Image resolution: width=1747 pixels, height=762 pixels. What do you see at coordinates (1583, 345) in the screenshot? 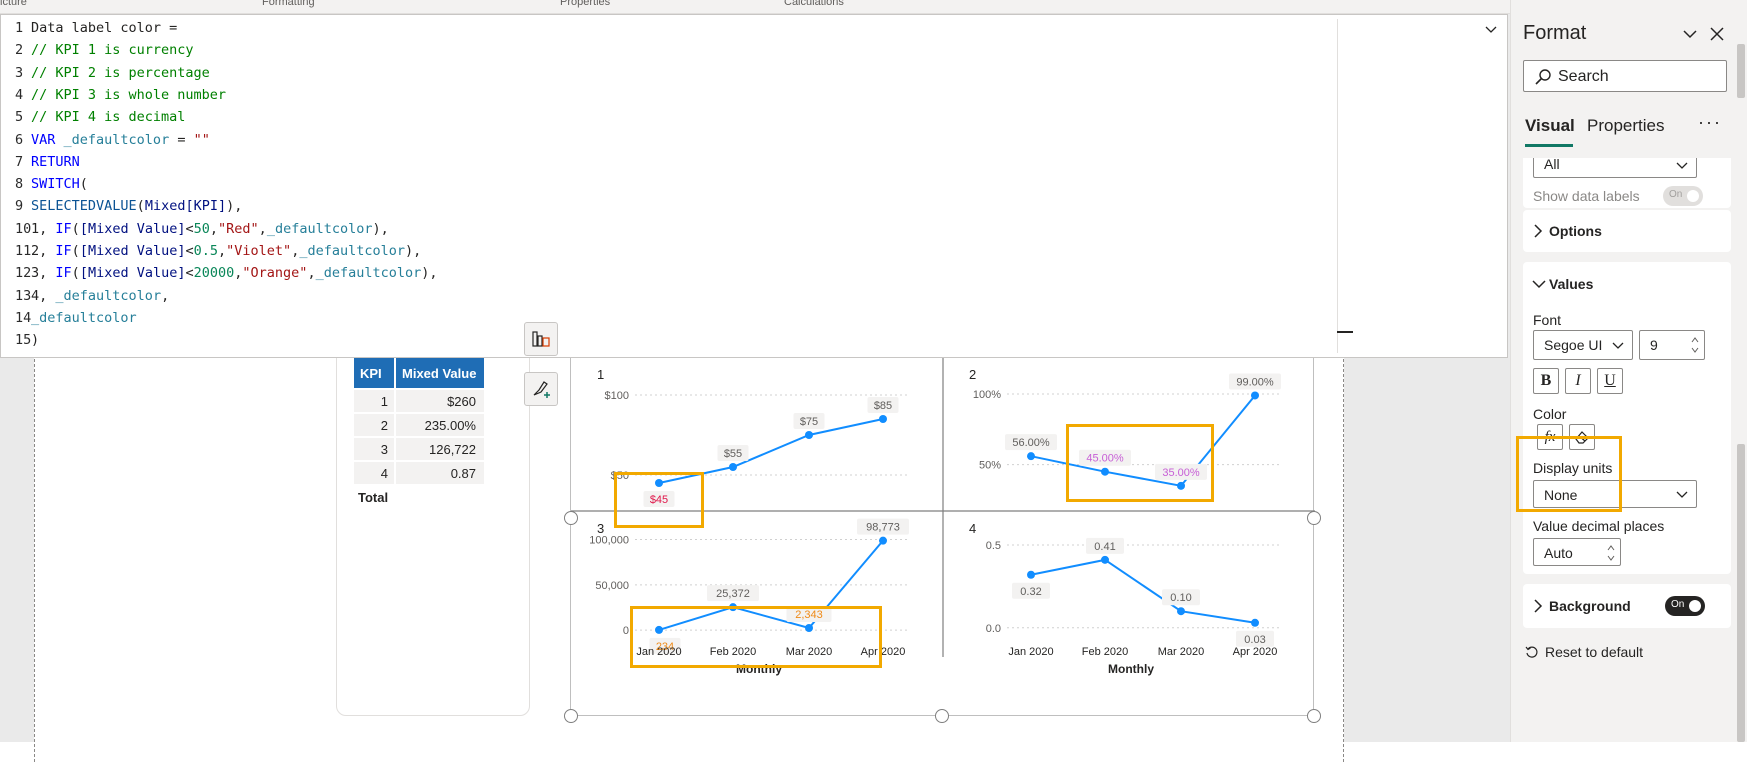
I see `font-family-dropdown: Segoe UI` at bounding box center [1583, 345].